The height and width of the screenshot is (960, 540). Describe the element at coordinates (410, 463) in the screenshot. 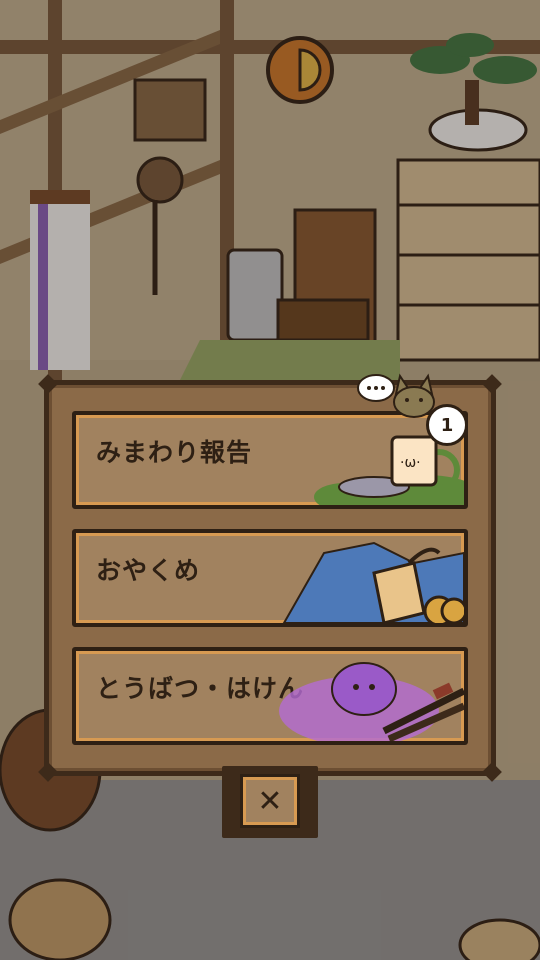

I see `svg-text: ·ω·` at that location.